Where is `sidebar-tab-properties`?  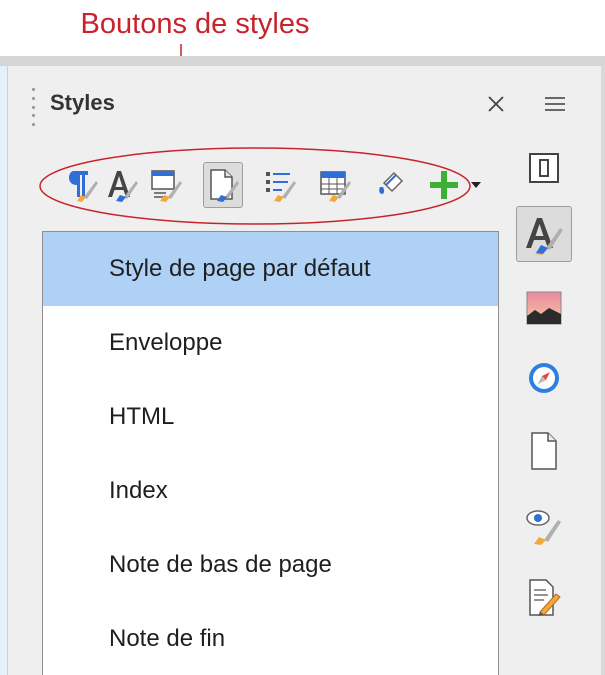
sidebar-tab-properties is located at coordinates (544, 168).